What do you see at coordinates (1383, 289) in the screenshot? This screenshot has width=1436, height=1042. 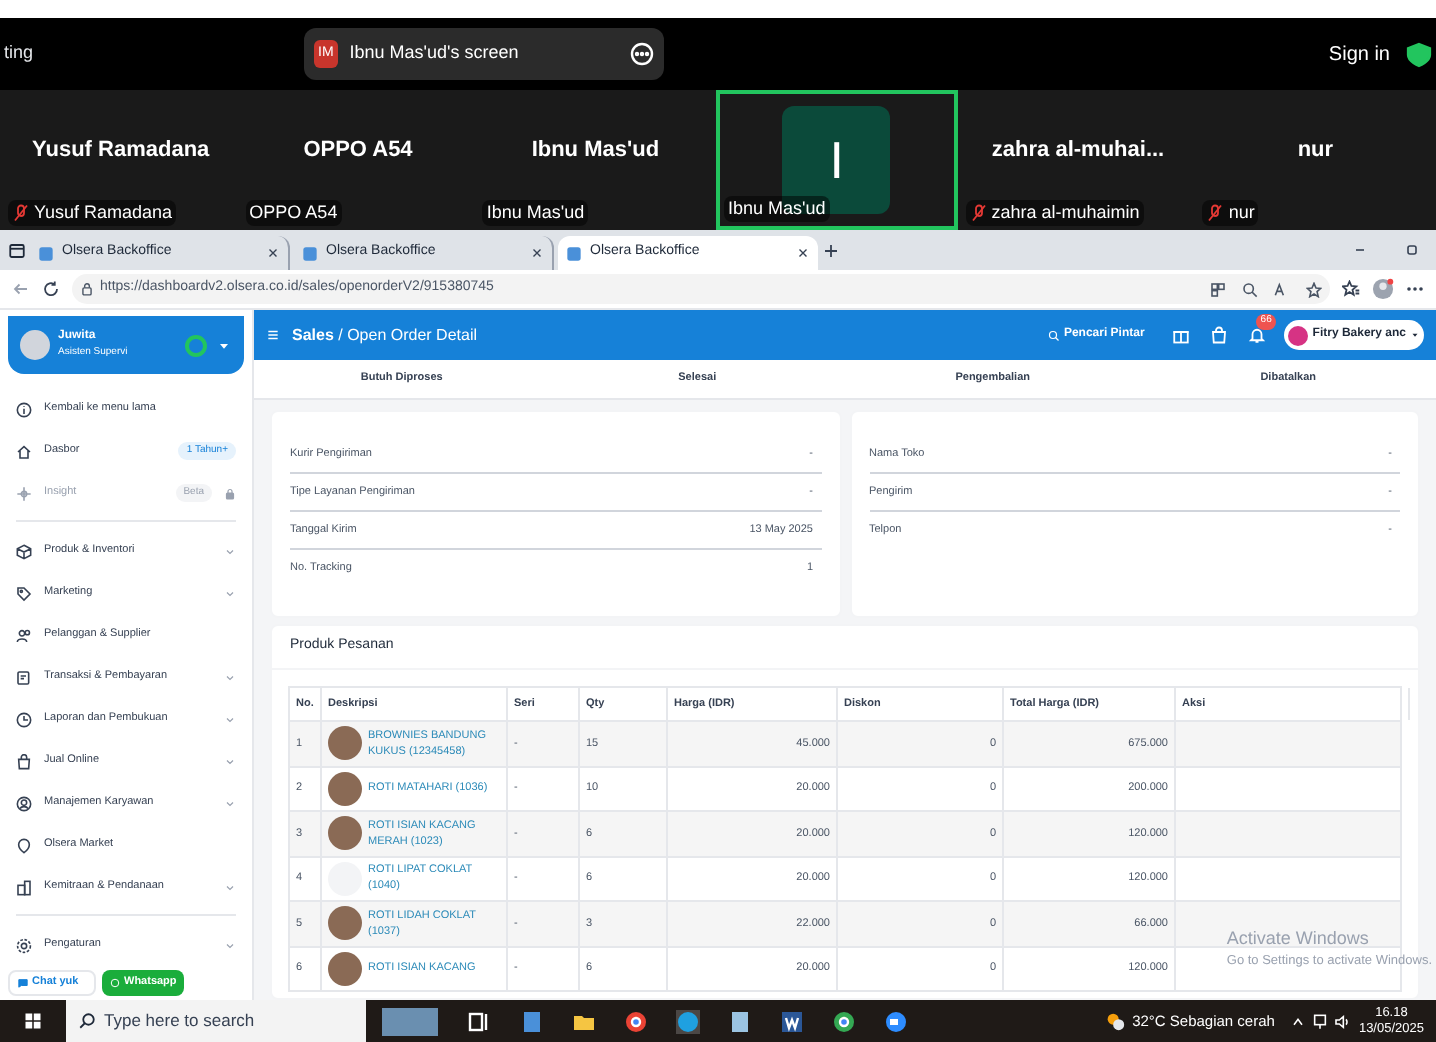 I see `profile-icon` at bounding box center [1383, 289].